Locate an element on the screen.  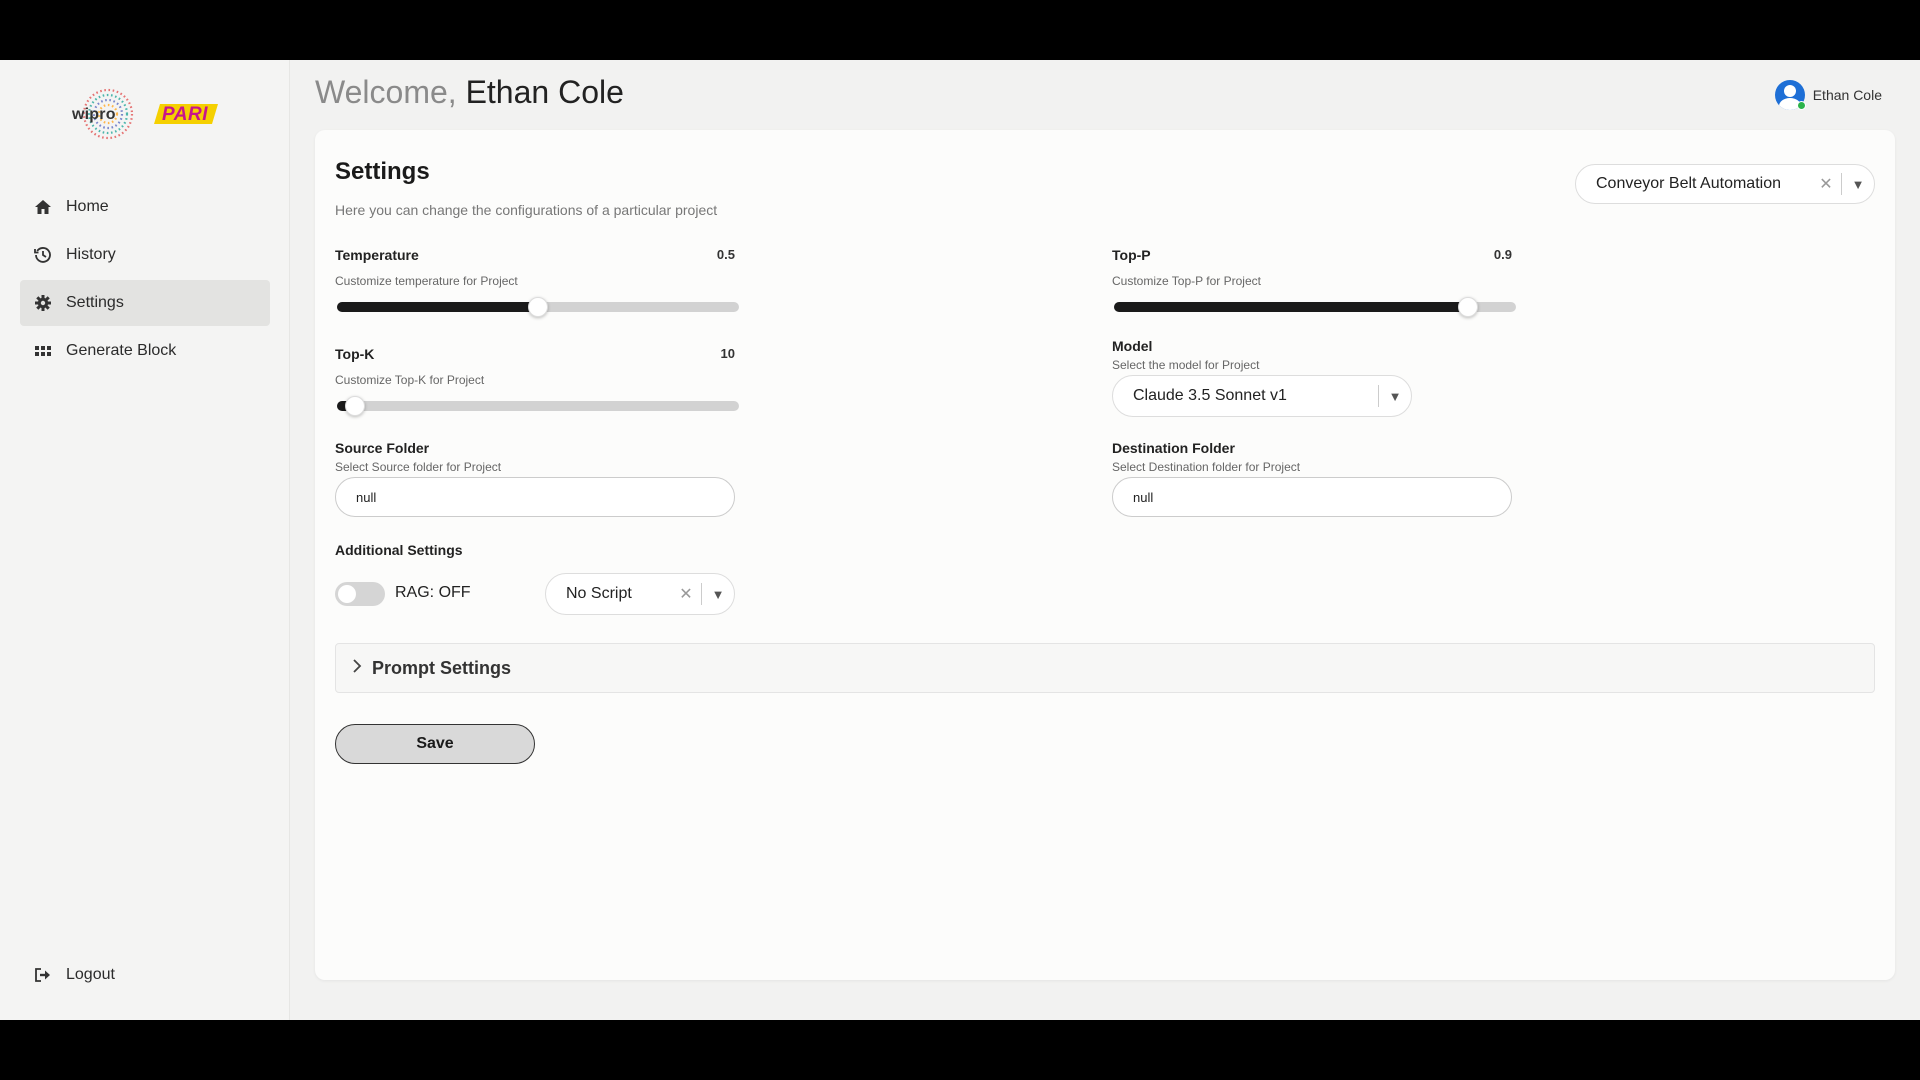
top-p-label: Top-P is located at coordinates (1131, 255).